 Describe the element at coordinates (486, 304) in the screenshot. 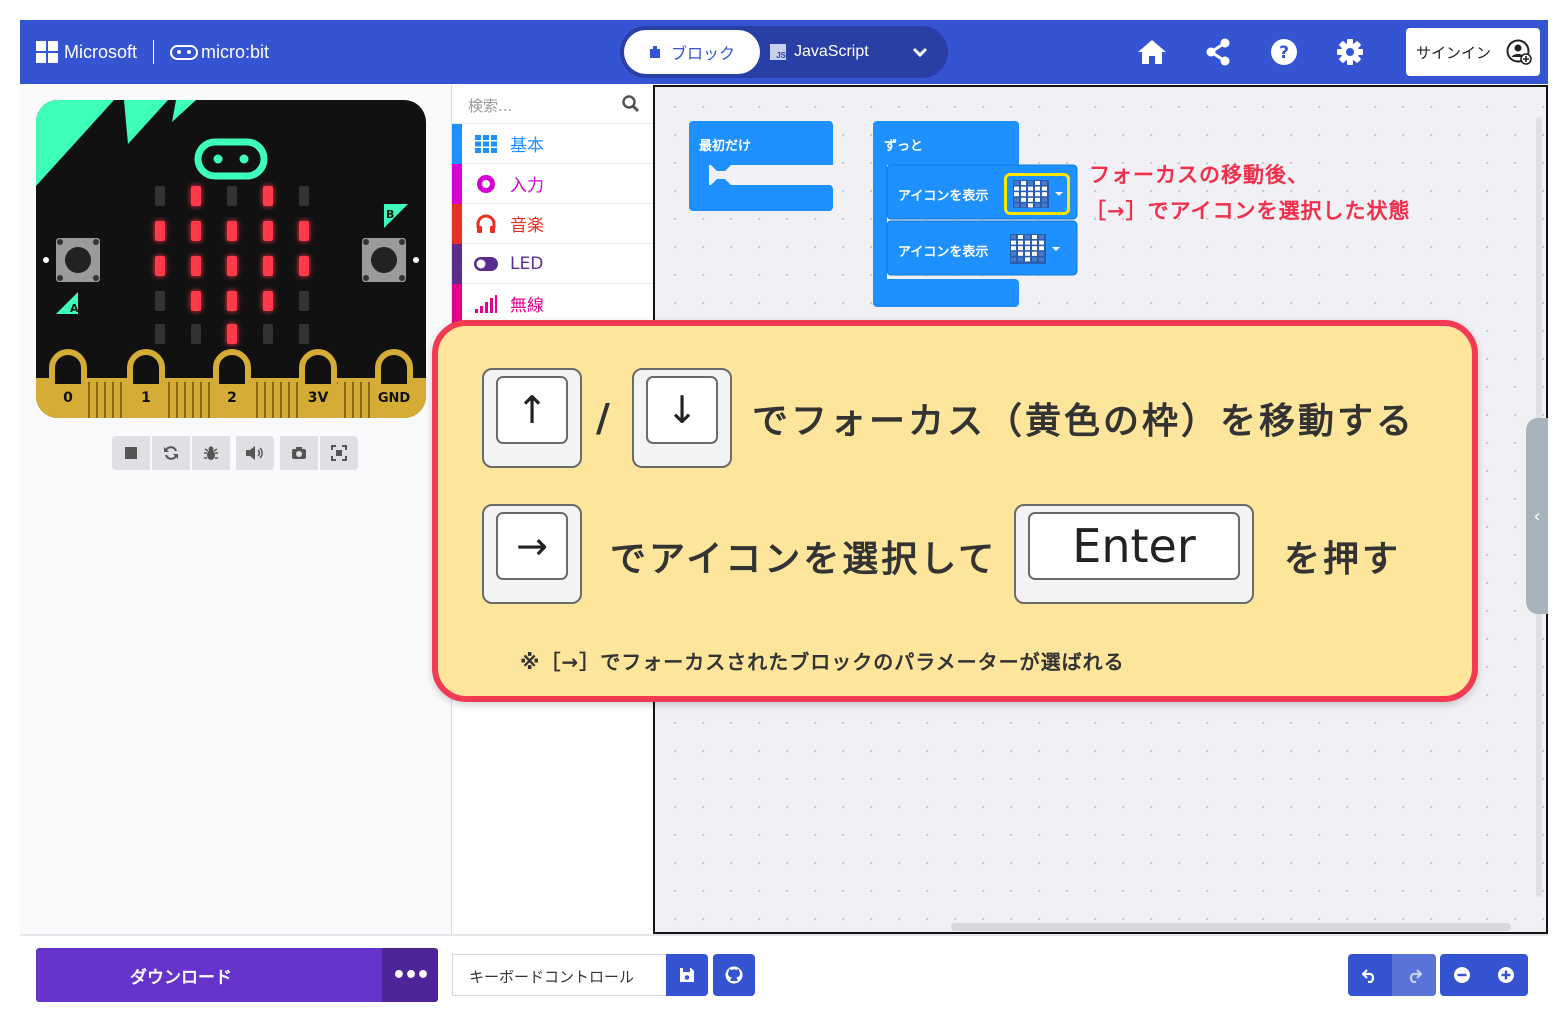

I see `signal-bars-icon` at that location.